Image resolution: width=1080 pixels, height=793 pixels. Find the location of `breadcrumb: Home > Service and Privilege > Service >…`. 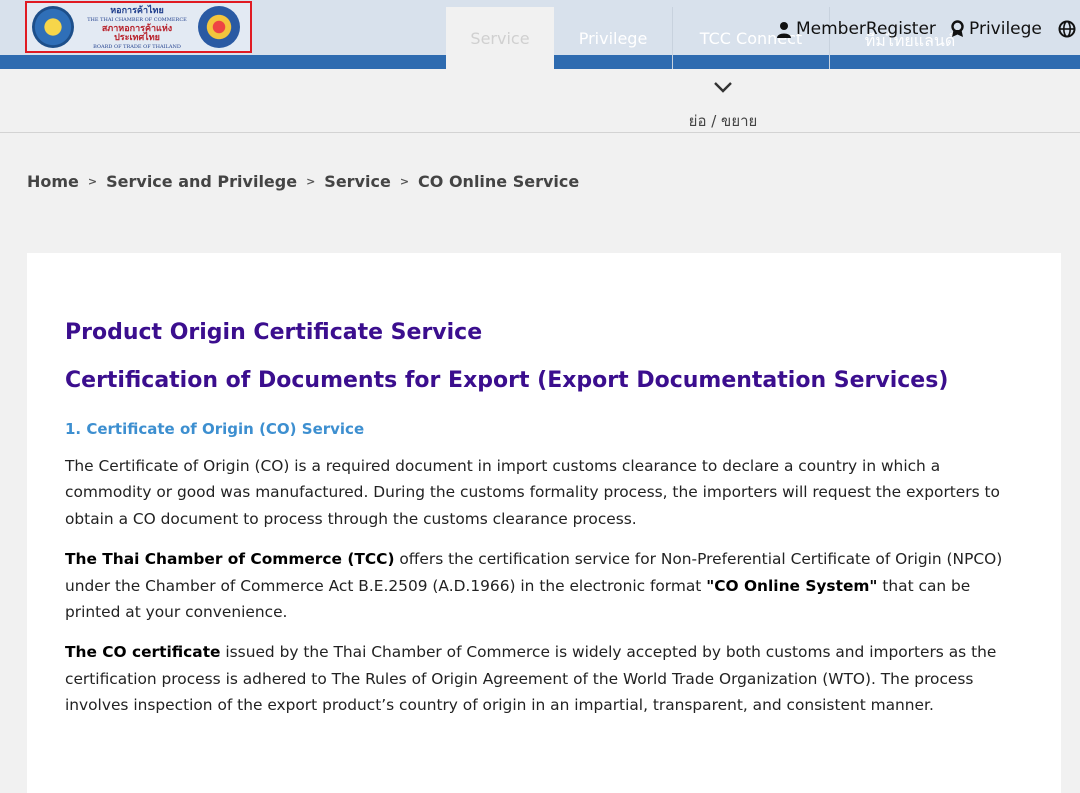

breadcrumb: Home > Service and Privilege > Service >… is located at coordinates (303, 181).